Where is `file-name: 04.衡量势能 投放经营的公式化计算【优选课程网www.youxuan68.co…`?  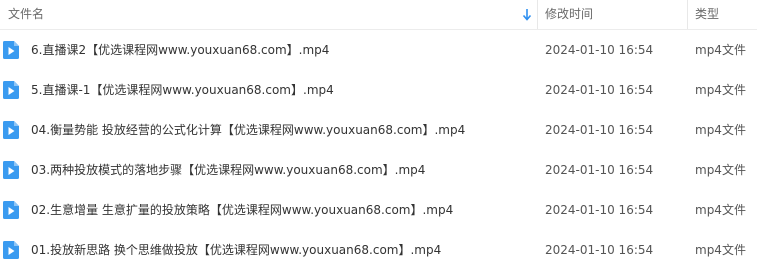 file-name: 04.衡量势能 投放经营的公式化计算【优选课程网www.youxuan68.co… is located at coordinates (248, 130).